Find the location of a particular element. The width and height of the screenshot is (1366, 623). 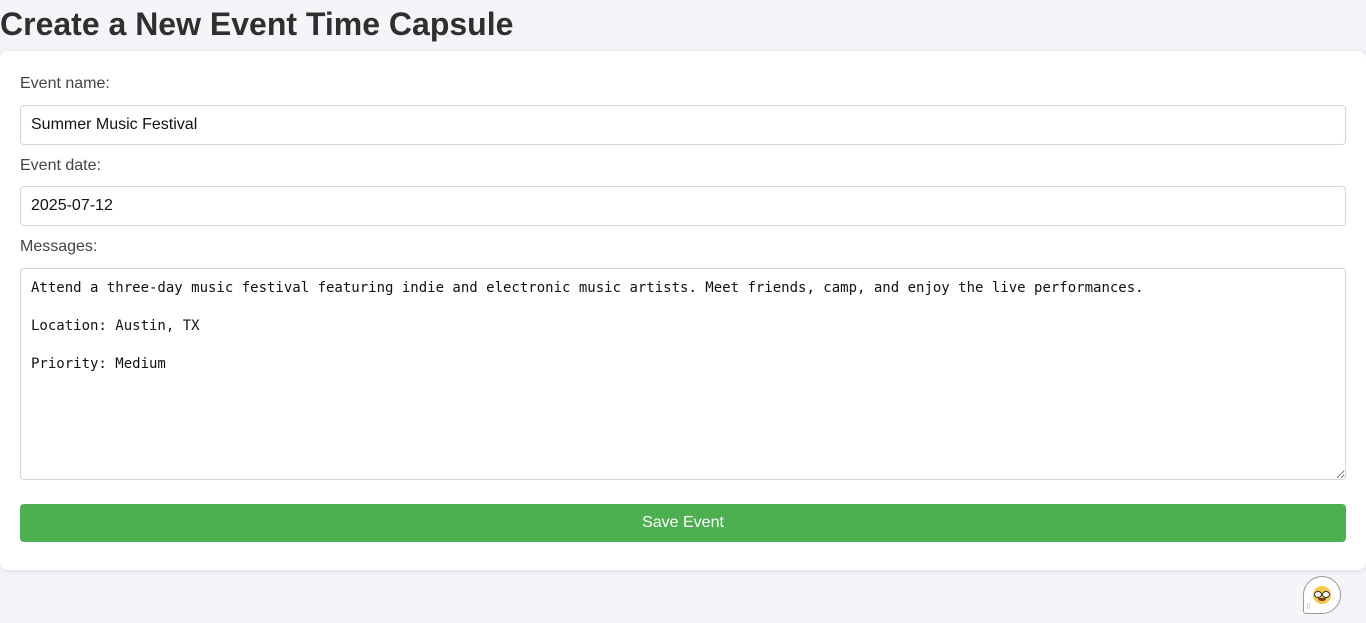

save-event-button: Save Event is located at coordinates (683, 523).